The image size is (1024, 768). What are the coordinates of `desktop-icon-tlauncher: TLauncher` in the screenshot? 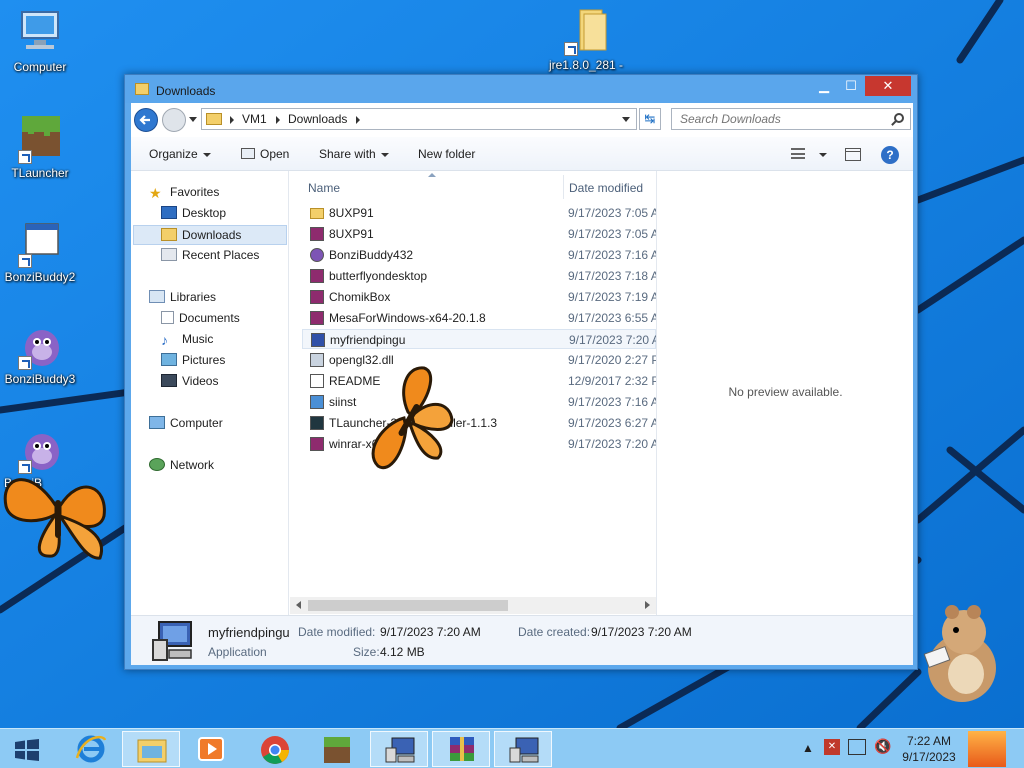 It's located at (40, 147).